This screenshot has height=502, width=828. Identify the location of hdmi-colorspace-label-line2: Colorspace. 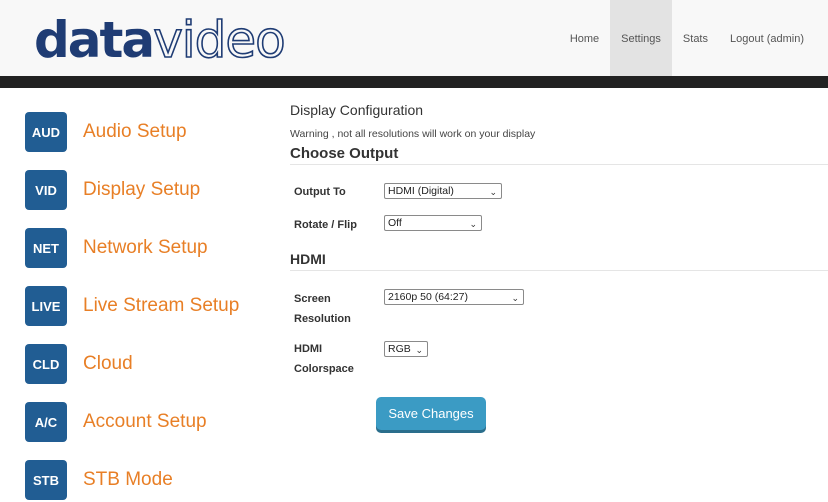
(324, 369).